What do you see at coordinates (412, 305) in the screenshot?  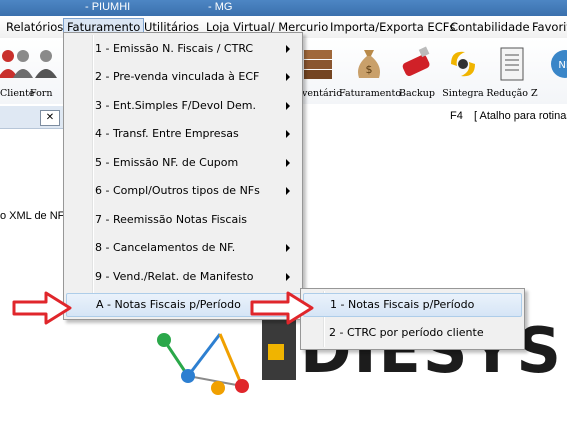 I see `submenu-item-notas-periodo: 1 - Notas Fiscais p/Período` at bounding box center [412, 305].